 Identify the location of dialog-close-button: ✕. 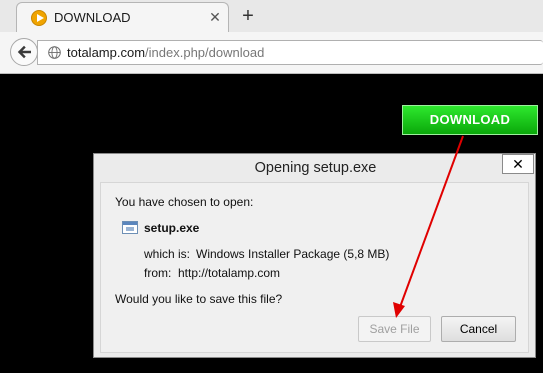
(518, 164).